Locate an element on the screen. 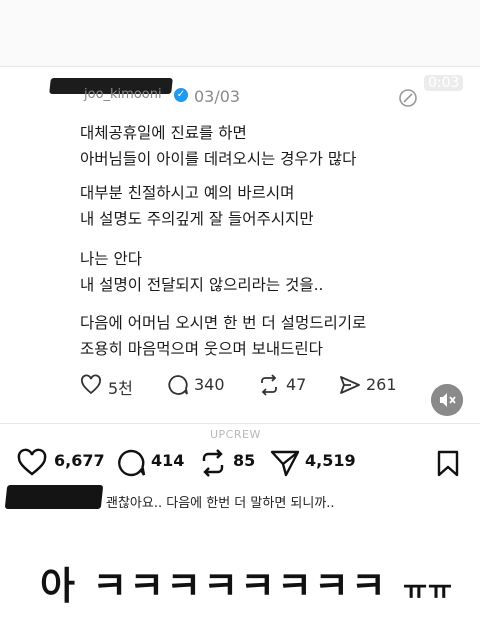  comment-count: 414 is located at coordinates (168, 460).